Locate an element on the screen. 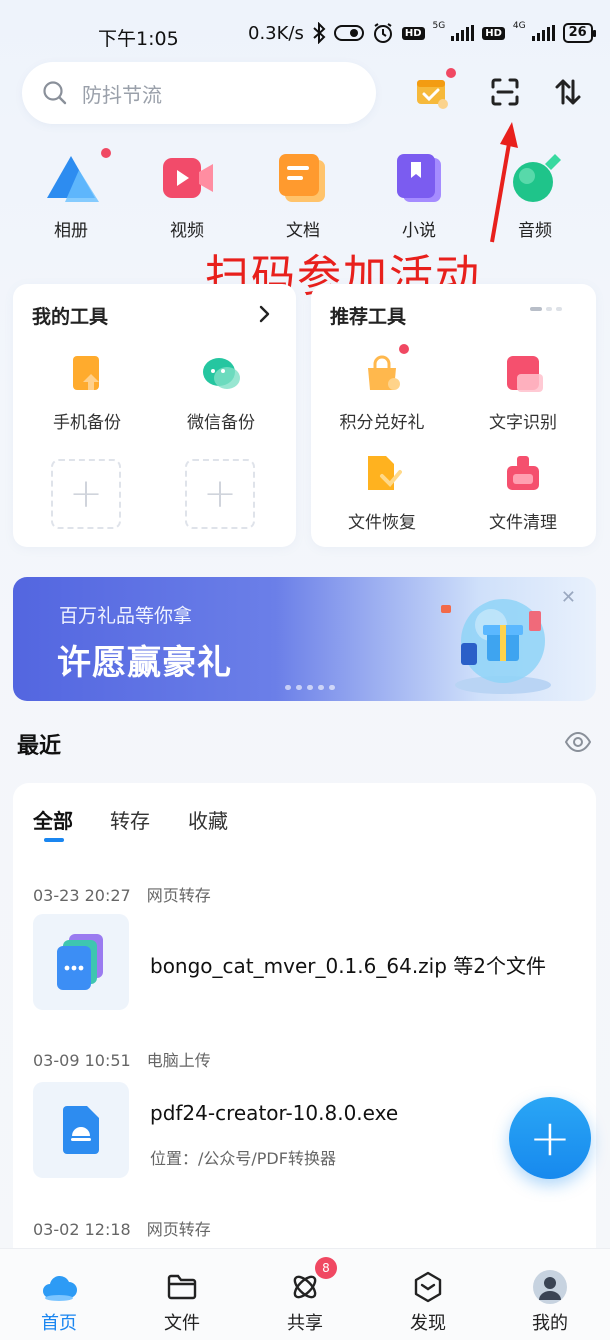 Image resolution: width=610 pixels, height=1340 pixels. recent-title: 最近 is located at coordinates (39, 746).